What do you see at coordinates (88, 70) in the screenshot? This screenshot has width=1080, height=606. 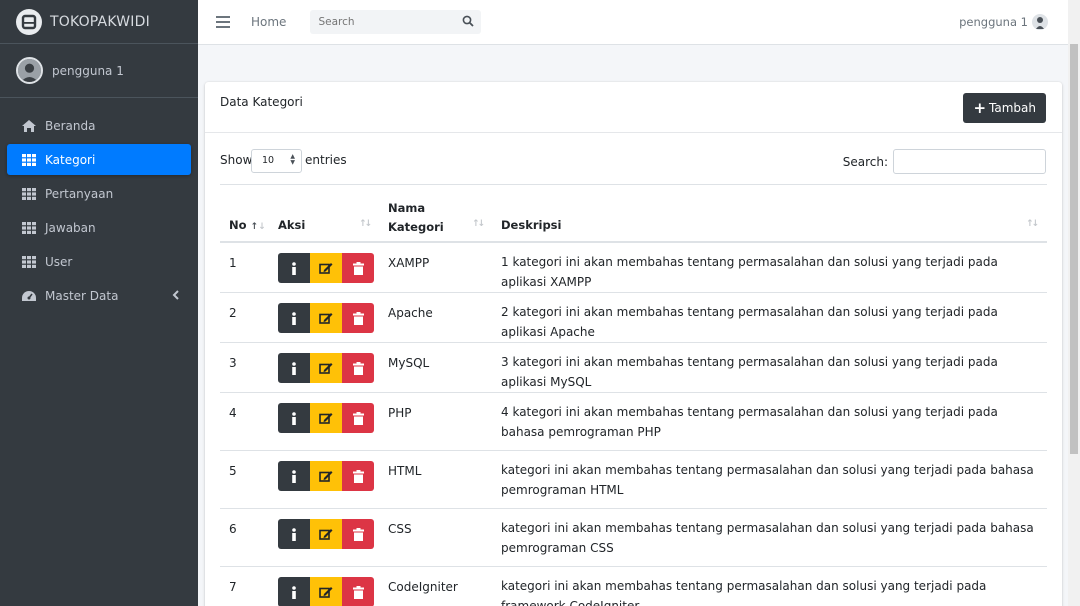 I see `sidebar-user-name: pengguna 1` at bounding box center [88, 70].